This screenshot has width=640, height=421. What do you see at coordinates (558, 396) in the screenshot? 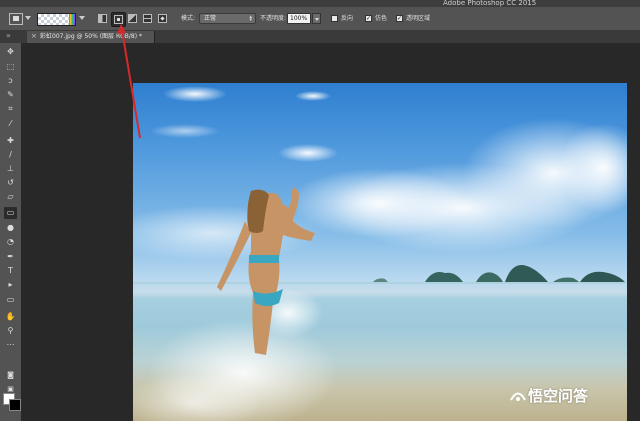
I see `watermark-text: 悟空问答` at bounding box center [558, 396].